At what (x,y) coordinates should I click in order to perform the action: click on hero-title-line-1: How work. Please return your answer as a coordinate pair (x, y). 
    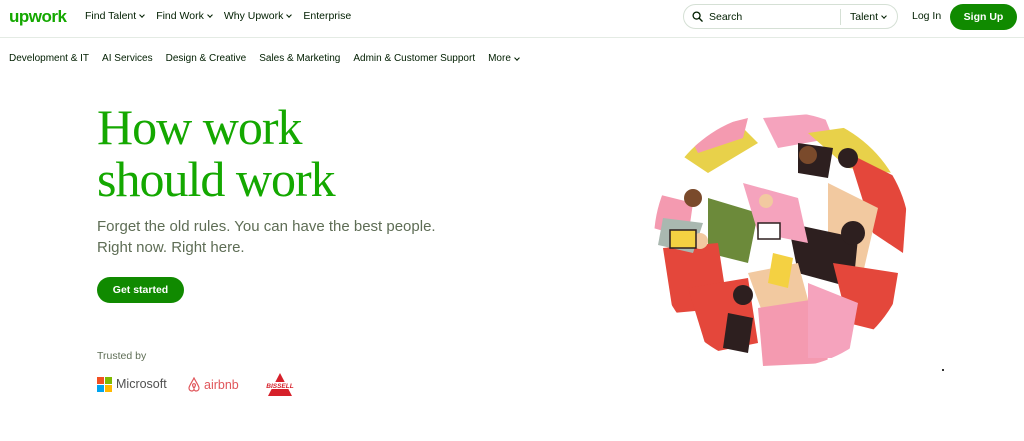
    Looking at the image, I should click on (199, 127).